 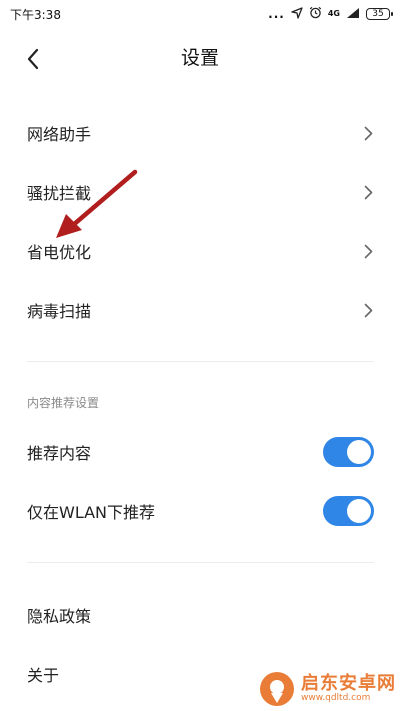 I want to click on section-header-content-recommendation: 内容推荐设置, so click(x=63, y=403).